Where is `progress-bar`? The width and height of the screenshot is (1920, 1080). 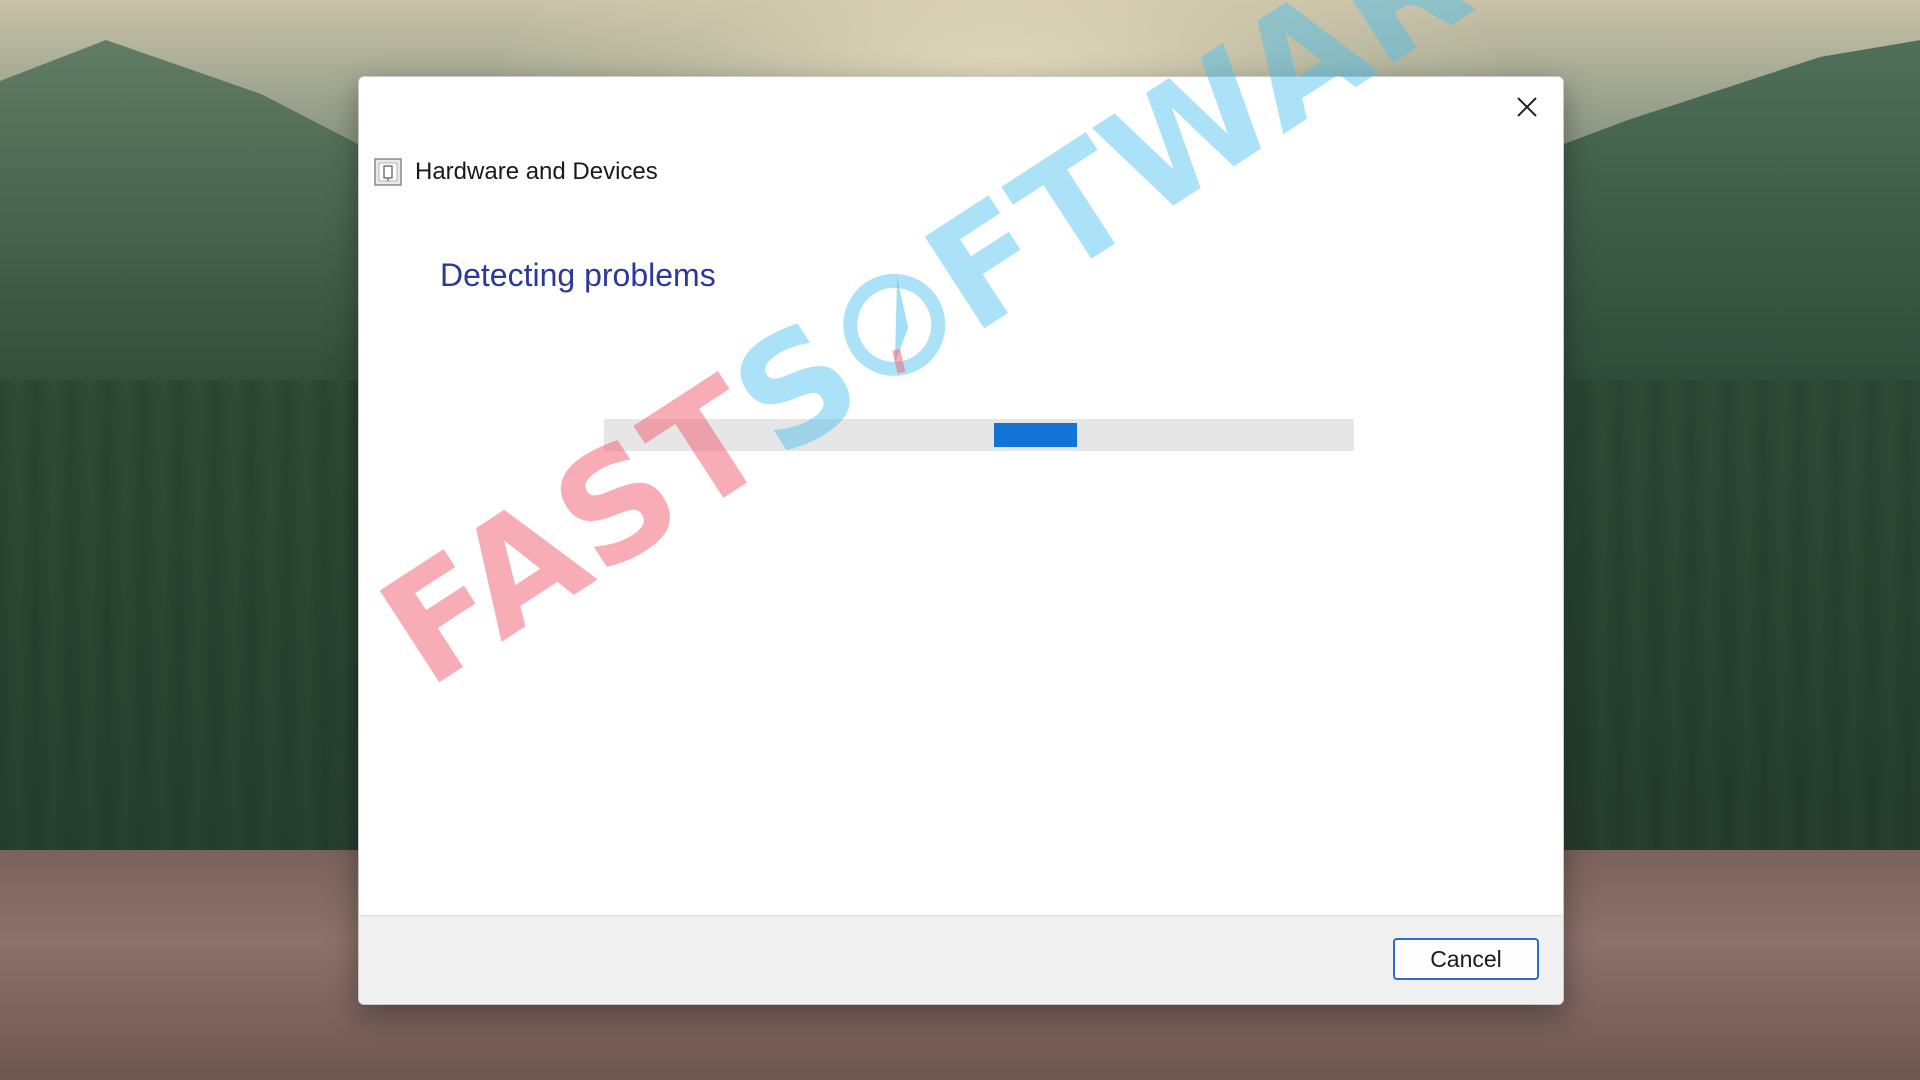
progress-bar is located at coordinates (979, 435).